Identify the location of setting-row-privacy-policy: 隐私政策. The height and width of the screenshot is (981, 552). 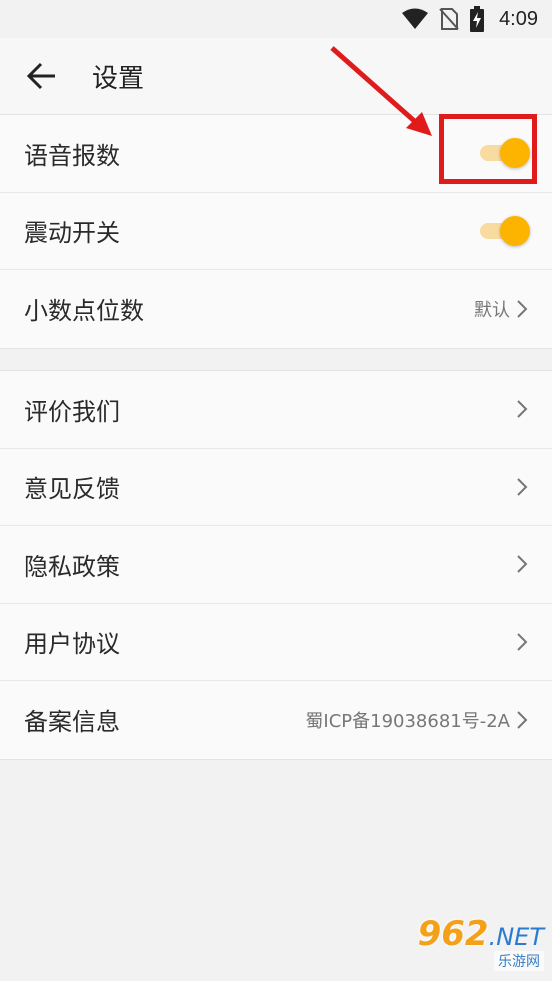
(276, 565).